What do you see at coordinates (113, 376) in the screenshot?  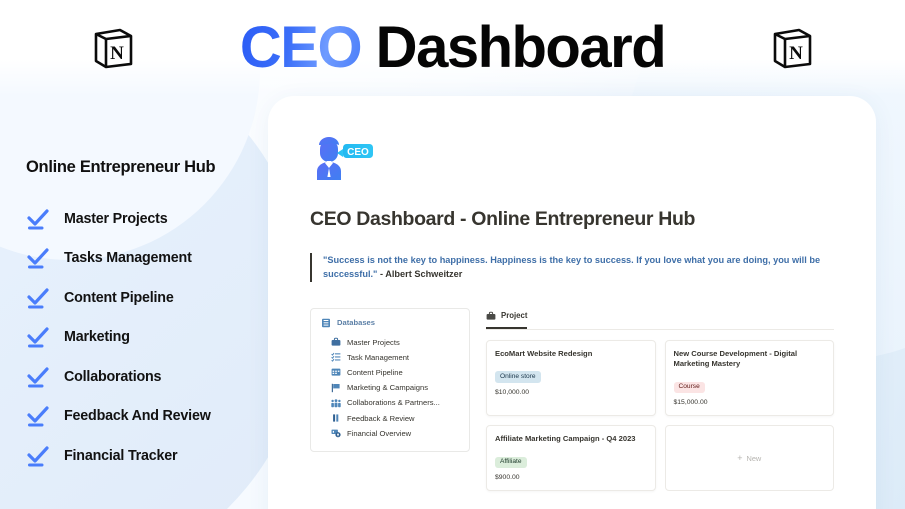 I see `sidebar-item-label: Collaborations` at bounding box center [113, 376].